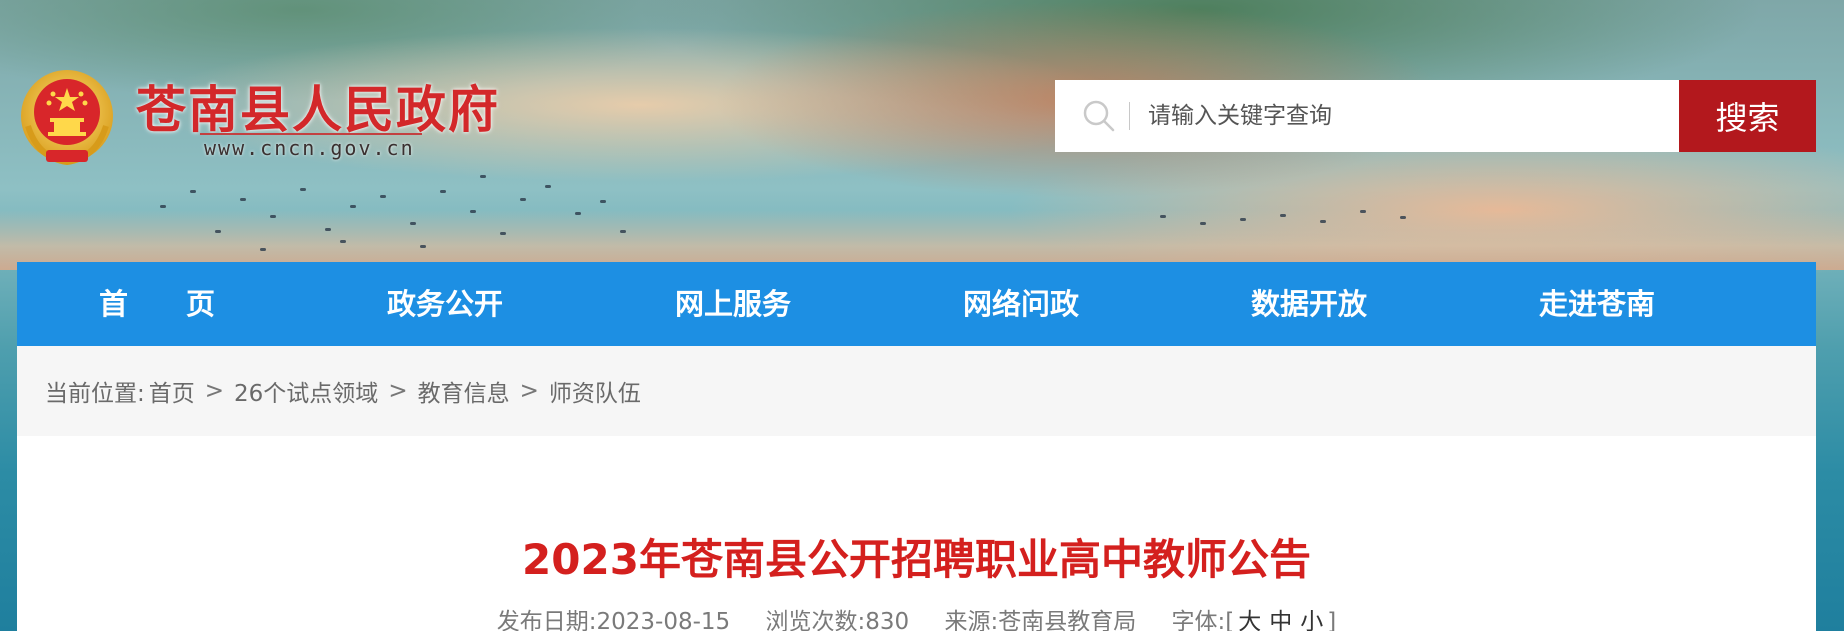 The height and width of the screenshot is (631, 1844). Describe the element at coordinates (1249, 620) in the screenshot. I see `font-size-large-button: 大` at that location.